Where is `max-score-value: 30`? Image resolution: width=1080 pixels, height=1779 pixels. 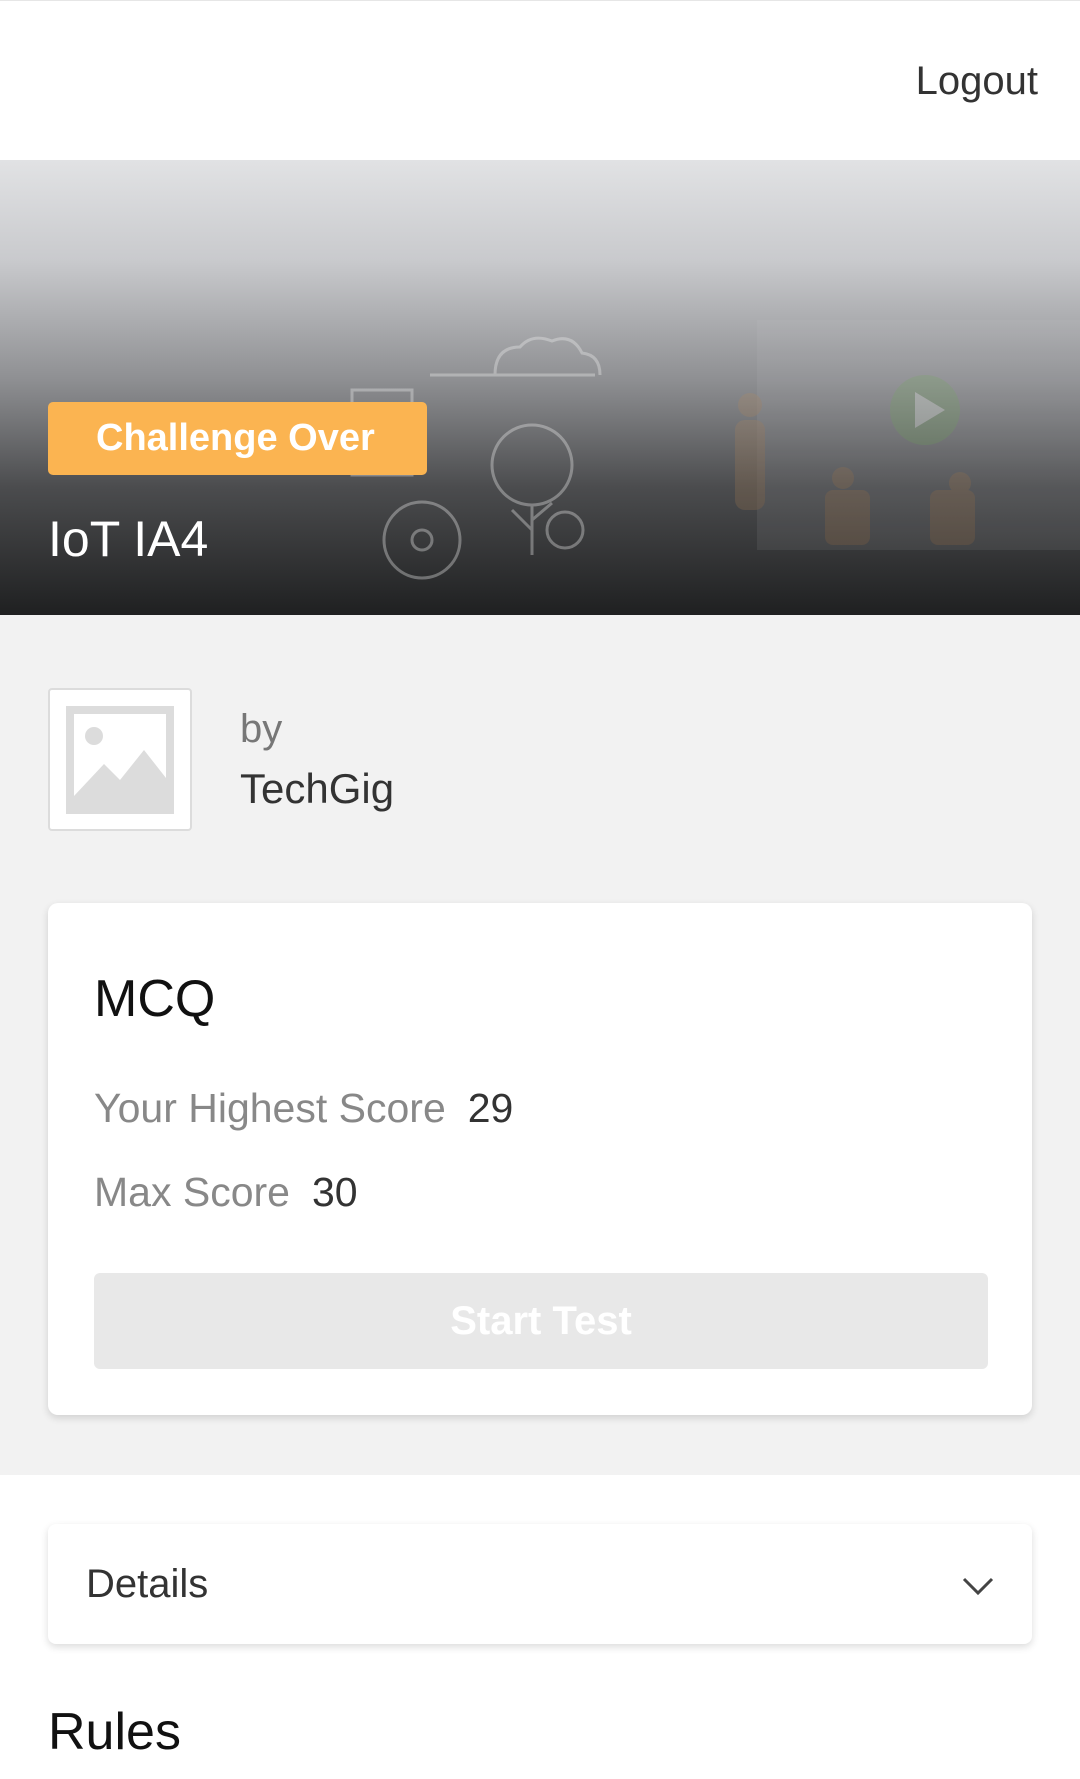 max-score-value: 30 is located at coordinates (334, 1192).